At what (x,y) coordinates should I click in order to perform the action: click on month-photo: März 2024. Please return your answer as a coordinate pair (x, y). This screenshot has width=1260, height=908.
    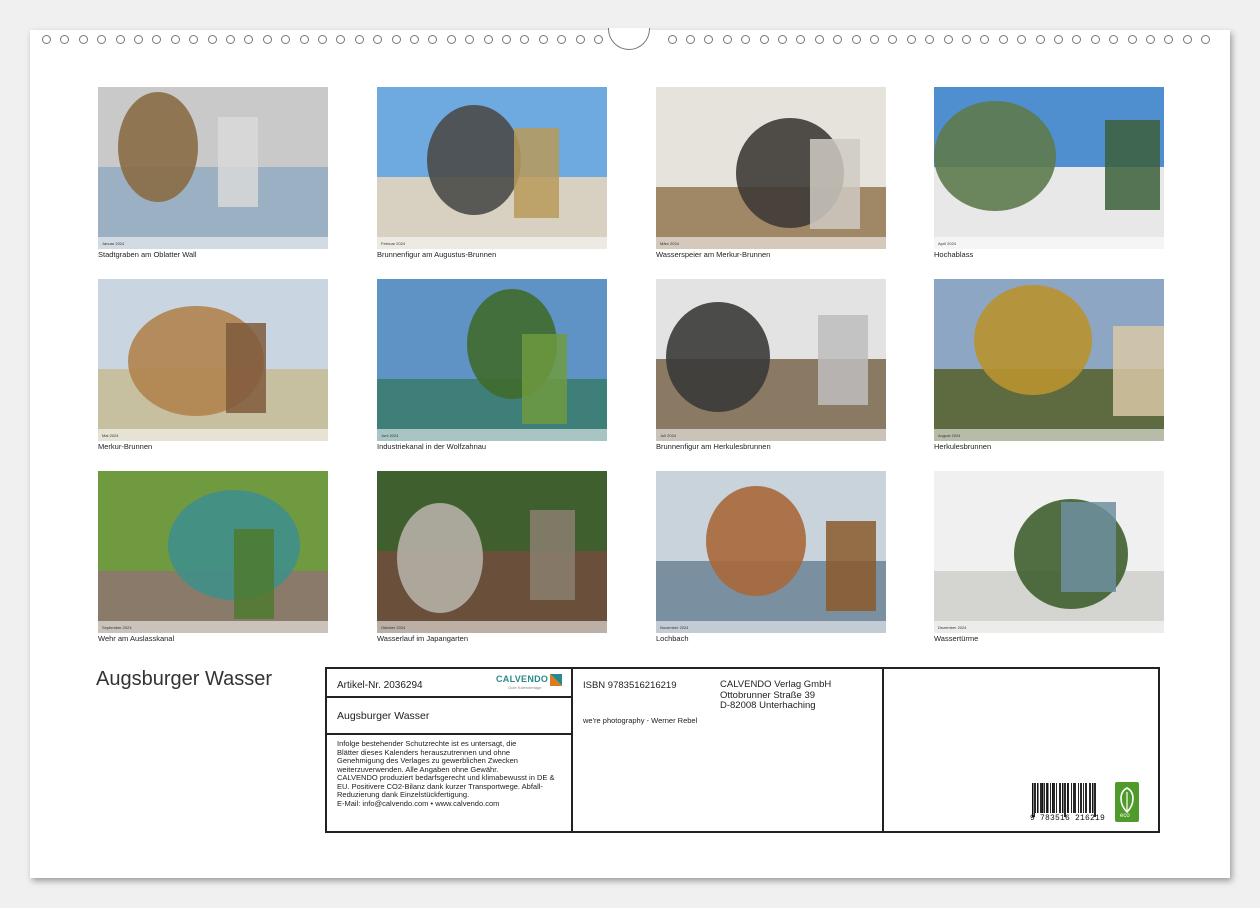
    Looking at the image, I should click on (771, 168).